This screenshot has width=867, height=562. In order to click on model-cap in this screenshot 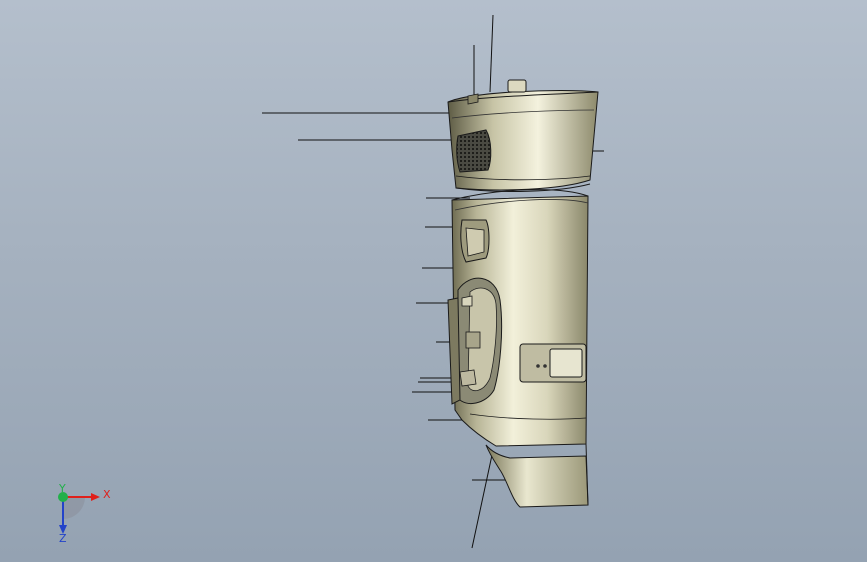, I will do `click(523, 135)`.